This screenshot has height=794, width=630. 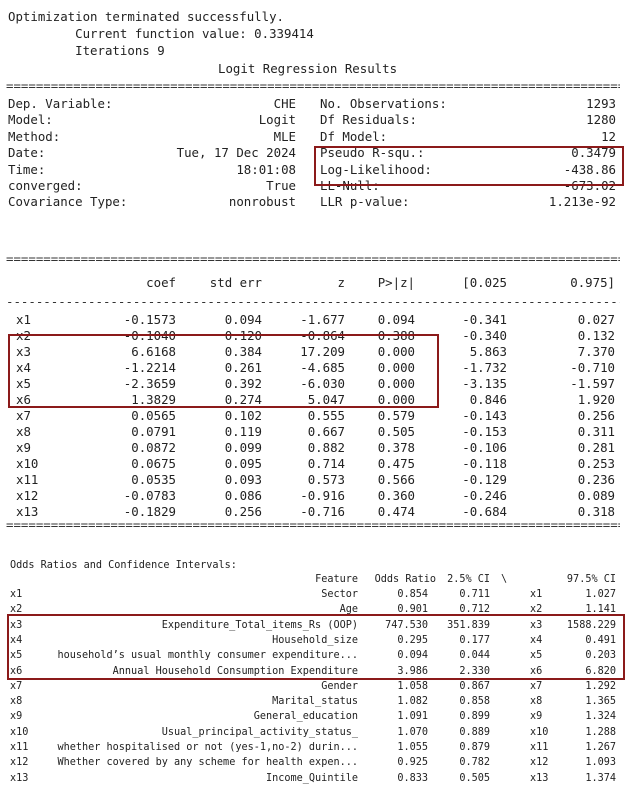 What do you see at coordinates (27, 511) in the screenshot?
I see `variable-name: x13` at bounding box center [27, 511].